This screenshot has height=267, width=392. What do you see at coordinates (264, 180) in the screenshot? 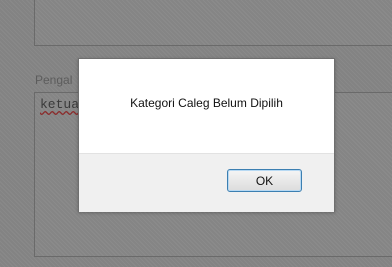
I see `ok-button: OK` at bounding box center [264, 180].